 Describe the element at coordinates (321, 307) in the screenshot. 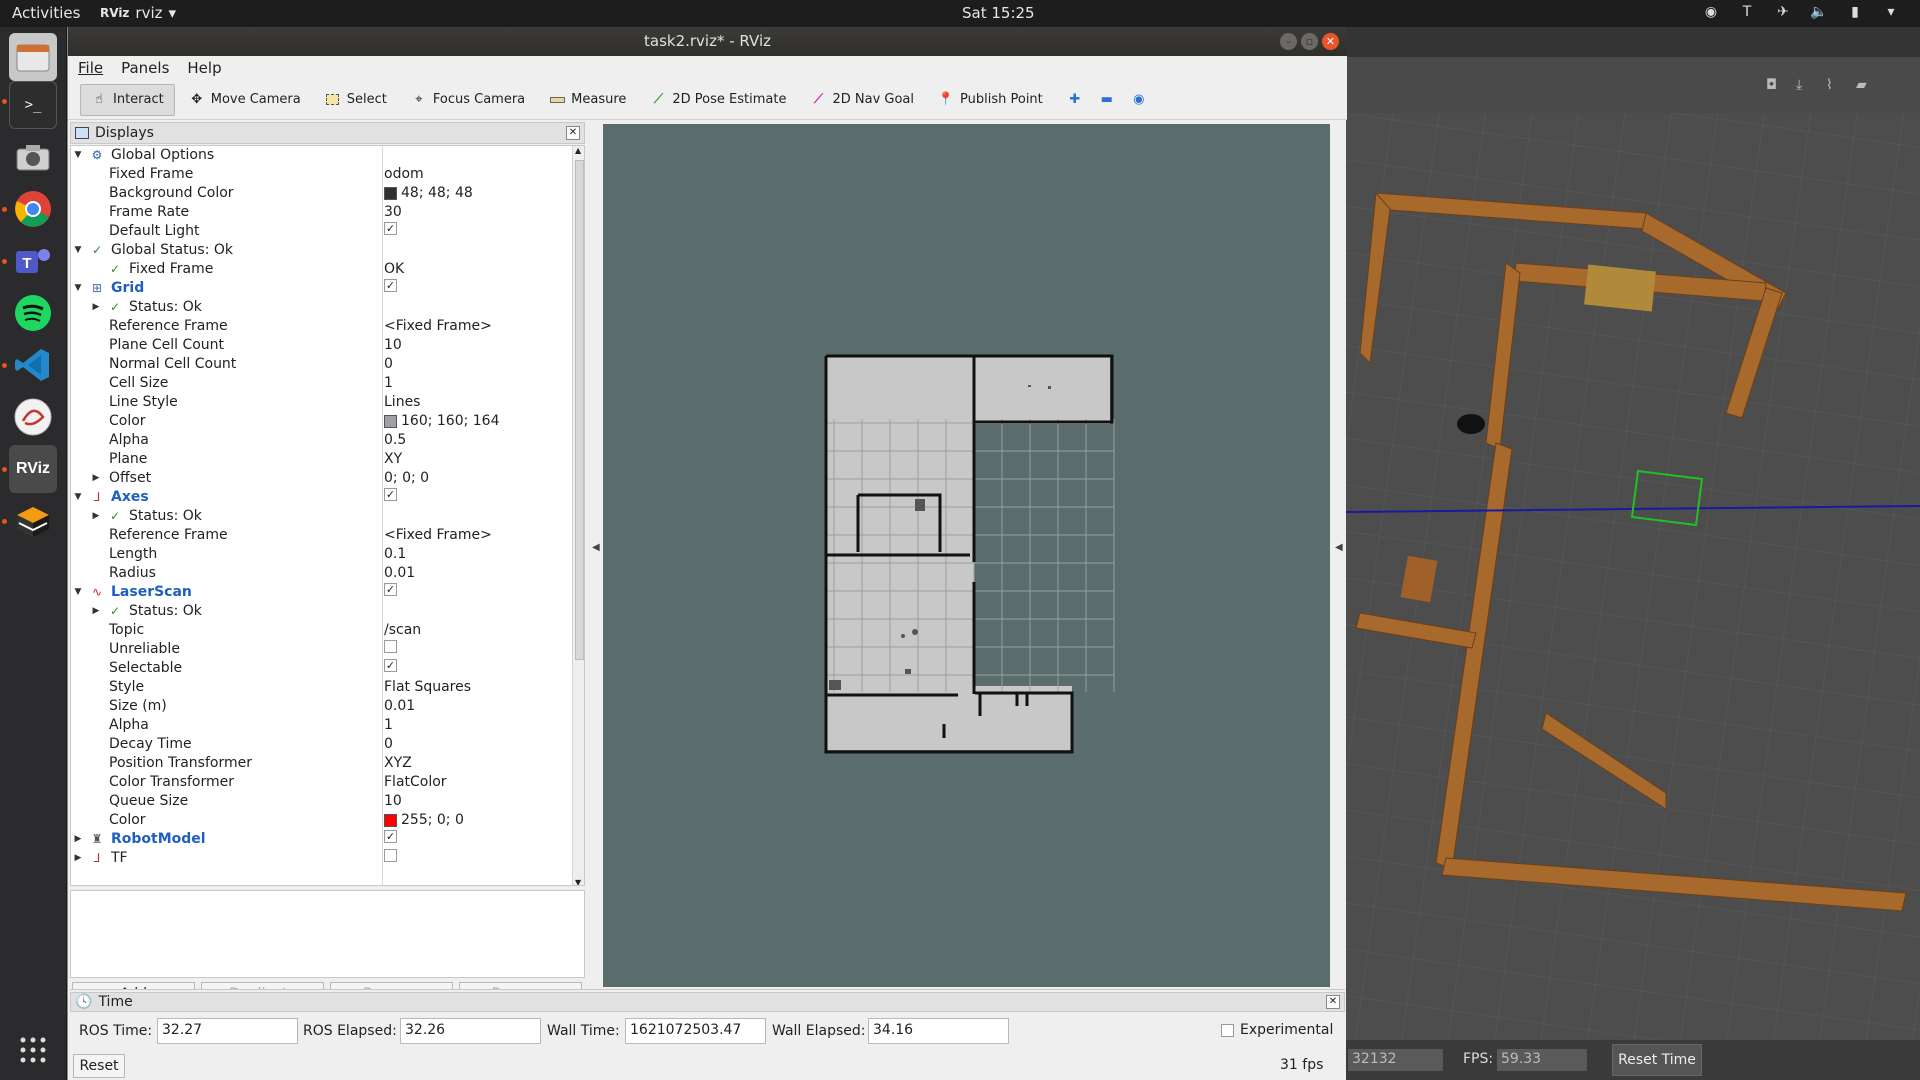

I see `tree-row-grid-status: ▶ ✓ Status: Ok` at that location.